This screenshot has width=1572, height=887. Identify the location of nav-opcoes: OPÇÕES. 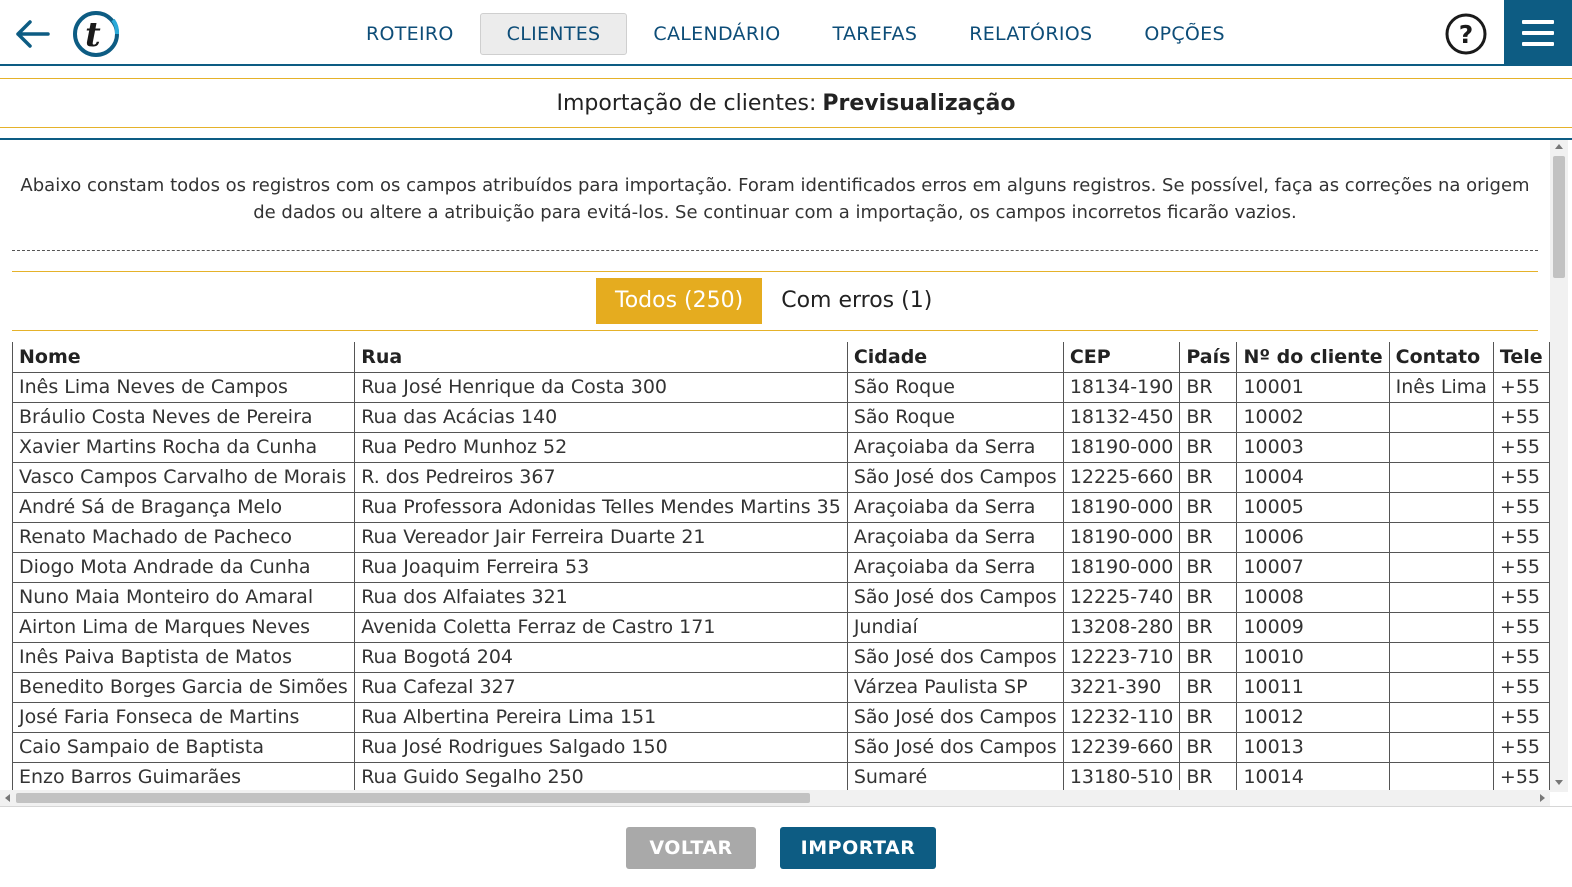
(1184, 34).